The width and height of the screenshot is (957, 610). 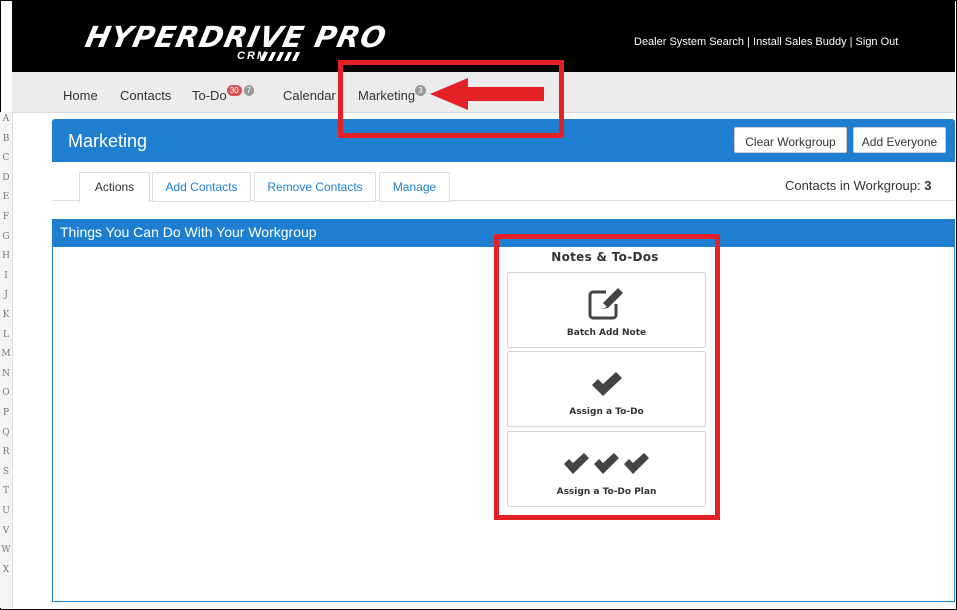 I want to click on logo-text: HYPERDRIVE PRO, so click(x=236, y=37).